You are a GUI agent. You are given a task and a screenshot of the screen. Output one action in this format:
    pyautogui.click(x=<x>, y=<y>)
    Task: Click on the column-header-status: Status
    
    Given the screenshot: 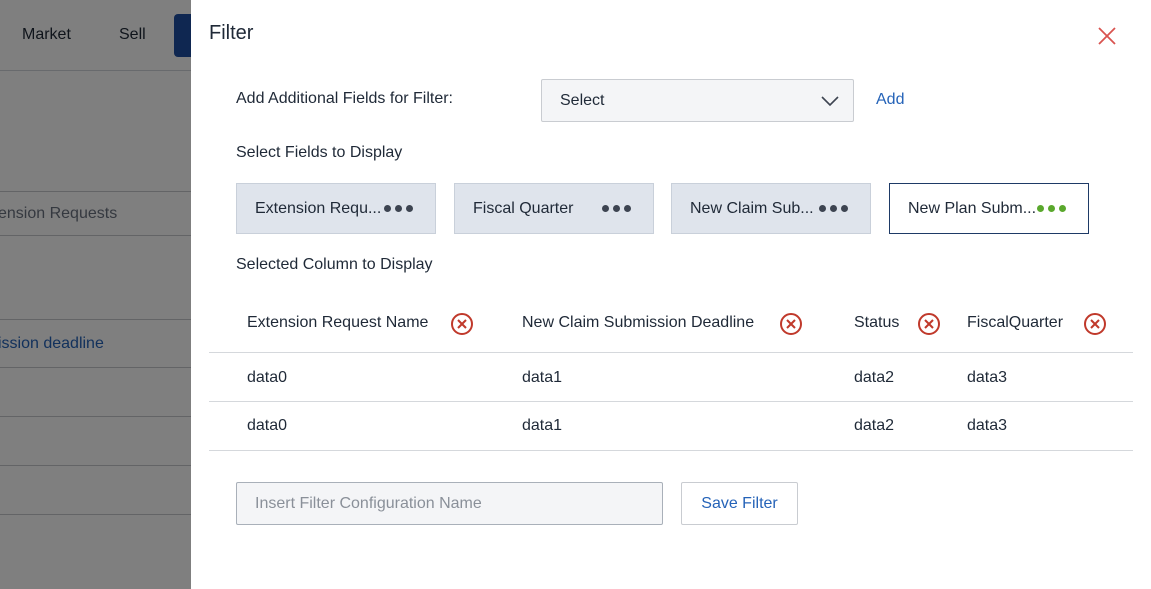 What is the action you would take?
    pyautogui.click(x=877, y=322)
    